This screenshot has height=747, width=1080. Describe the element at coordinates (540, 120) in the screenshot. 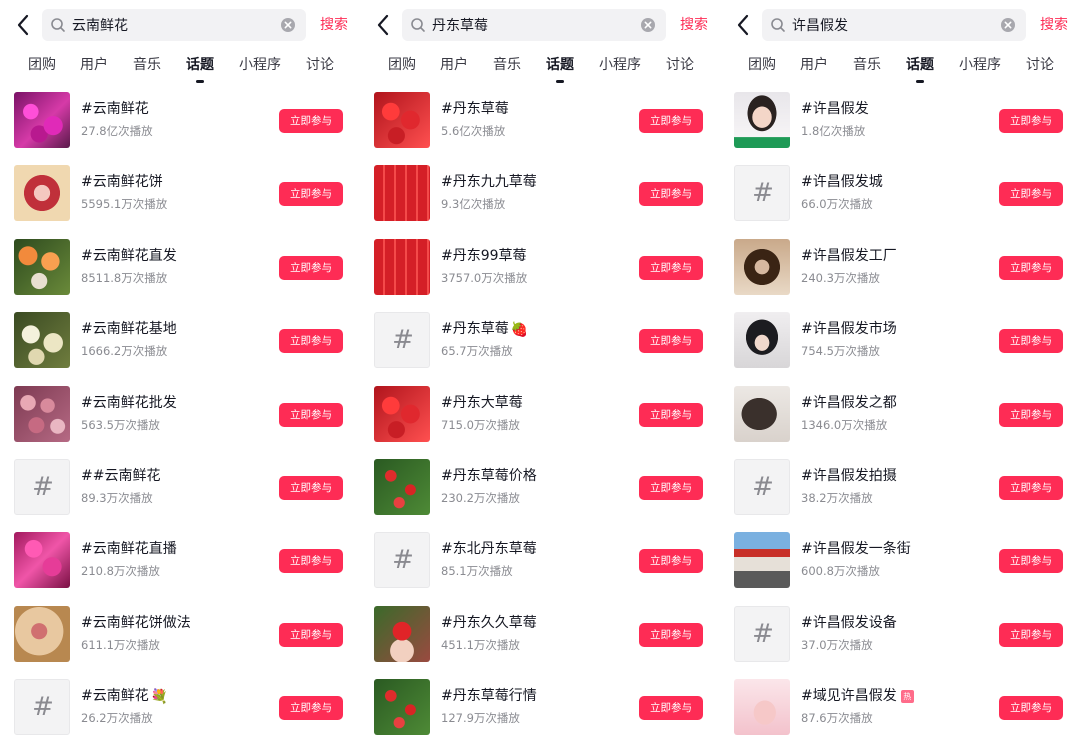

I see `topic-row: #丹东草莓 5.6亿次播放 立即参与` at that location.